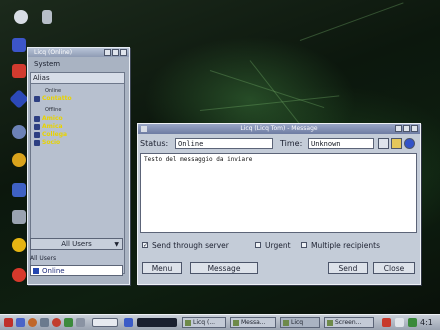  Describe the element at coordinates (54, 134) in the screenshot. I see `contact-item: Collega` at that location.